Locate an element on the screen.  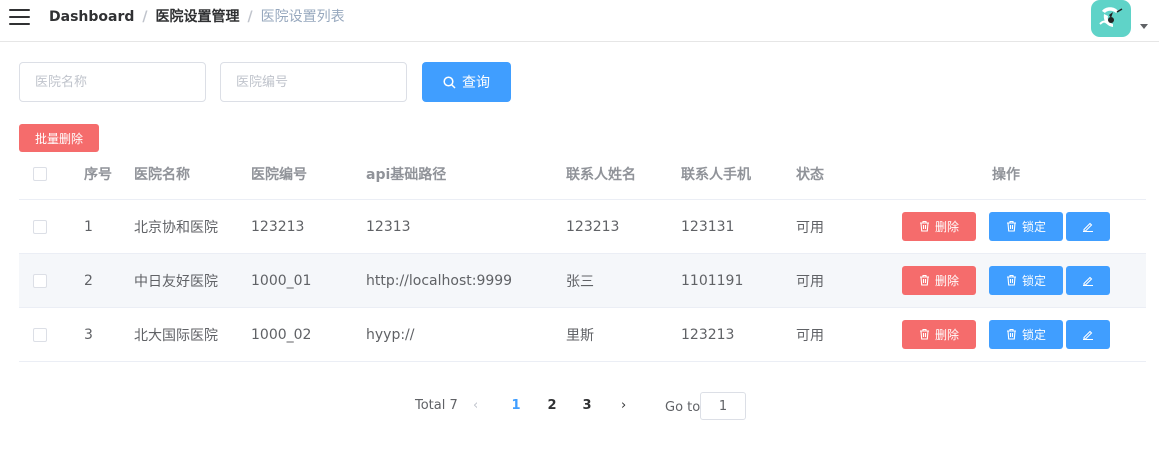
cell-hospital-code: 1000_01 is located at coordinates (281, 280).